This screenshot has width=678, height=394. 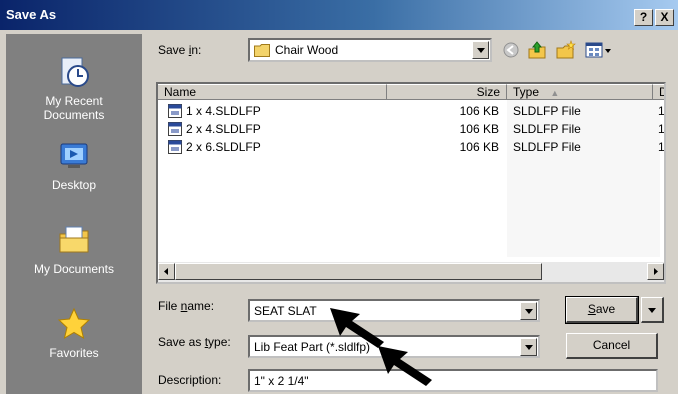 I want to click on scroll-right-icon, so click(x=656, y=271).